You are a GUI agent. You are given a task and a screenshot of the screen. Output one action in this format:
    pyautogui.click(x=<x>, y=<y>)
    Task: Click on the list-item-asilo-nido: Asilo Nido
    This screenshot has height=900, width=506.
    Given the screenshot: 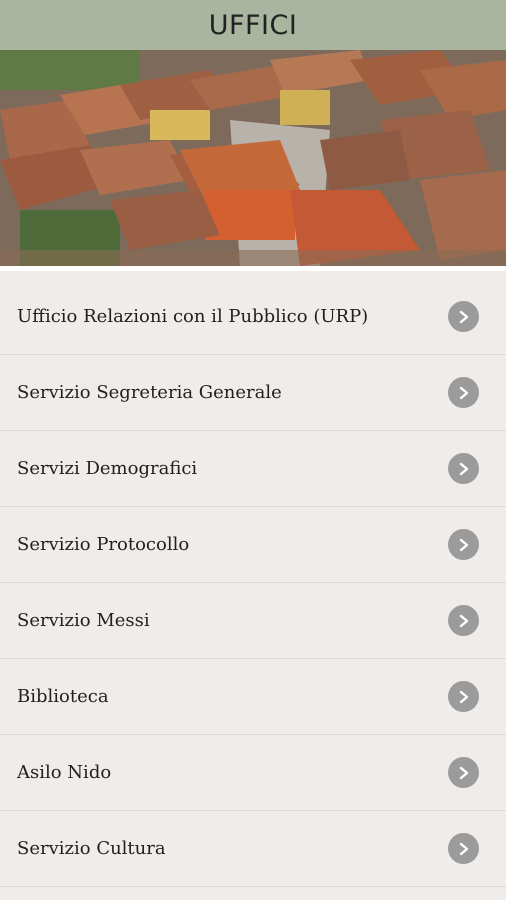 What is the action you would take?
    pyautogui.click(x=253, y=773)
    